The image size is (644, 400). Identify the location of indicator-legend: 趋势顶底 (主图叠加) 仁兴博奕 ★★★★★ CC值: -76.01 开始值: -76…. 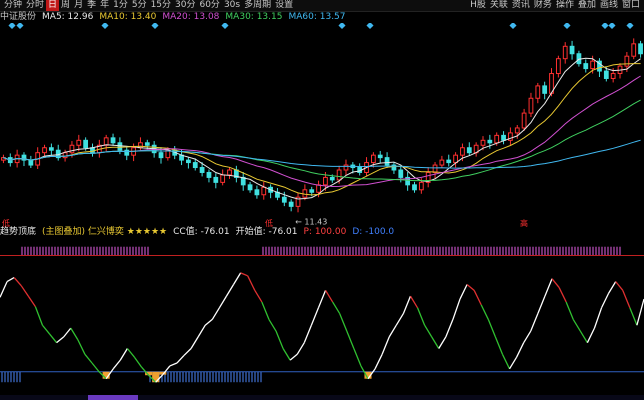
(322, 232).